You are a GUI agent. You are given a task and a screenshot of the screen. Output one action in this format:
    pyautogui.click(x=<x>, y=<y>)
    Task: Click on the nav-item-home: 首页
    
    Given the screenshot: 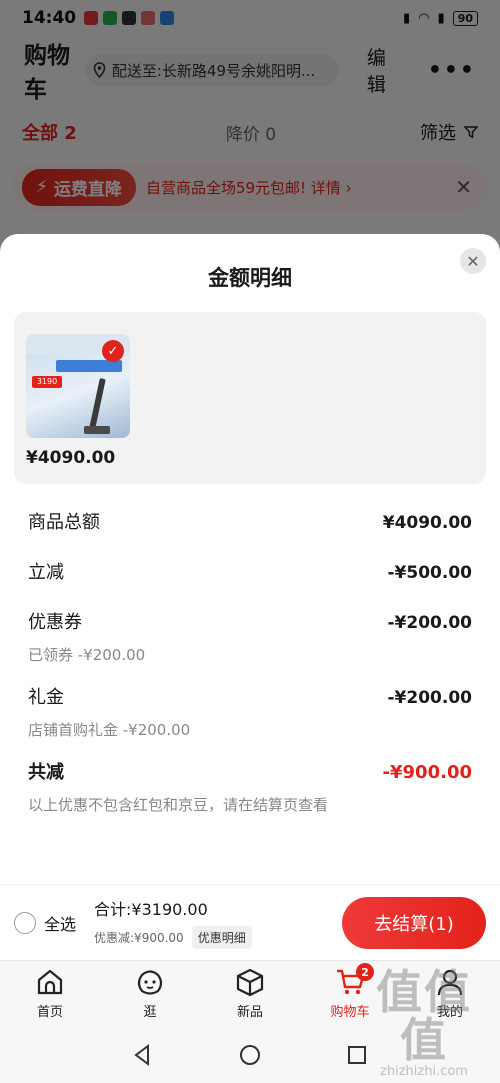 What is the action you would take?
    pyautogui.click(x=50, y=993)
    